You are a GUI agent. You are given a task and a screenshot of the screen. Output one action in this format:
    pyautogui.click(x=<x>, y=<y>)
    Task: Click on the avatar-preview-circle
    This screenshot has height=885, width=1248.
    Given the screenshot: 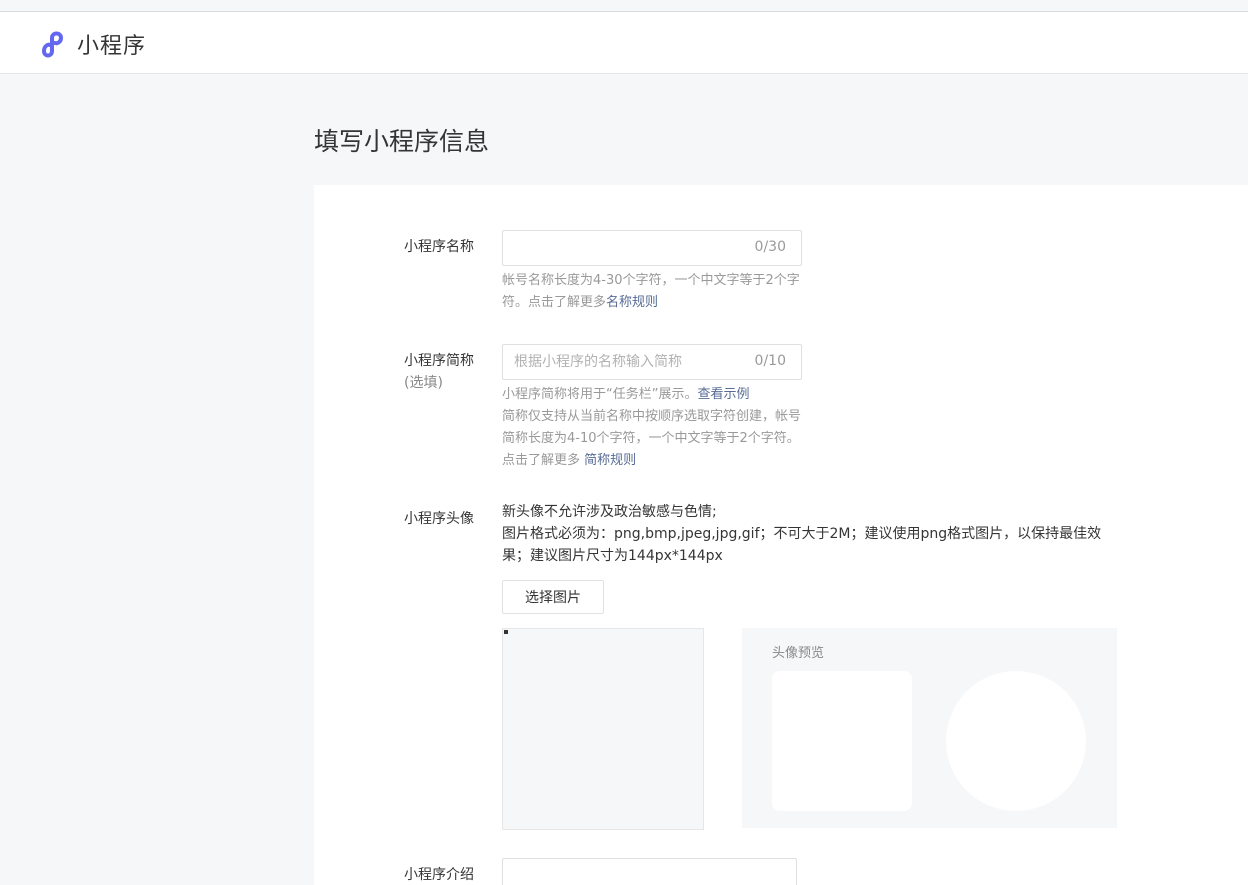 What is the action you would take?
    pyautogui.click(x=1016, y=741)
    